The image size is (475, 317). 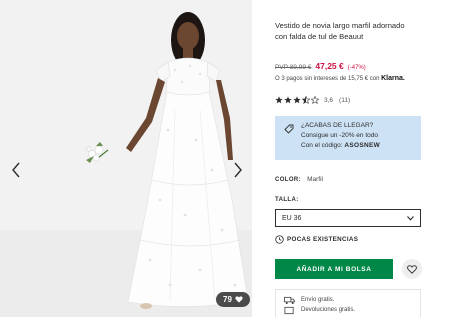 I want to click on product-rating: 3,6 (11), so click(x=312, y=100).